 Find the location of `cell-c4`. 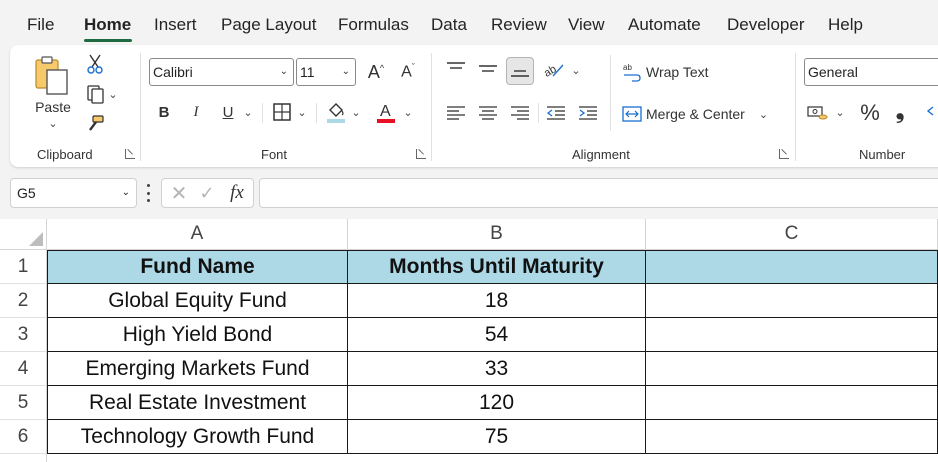

cell-c4 is located at coordinates (792, 369).